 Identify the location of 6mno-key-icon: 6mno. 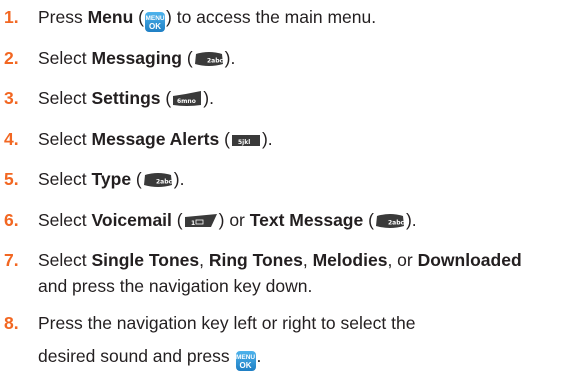
(187, 99).